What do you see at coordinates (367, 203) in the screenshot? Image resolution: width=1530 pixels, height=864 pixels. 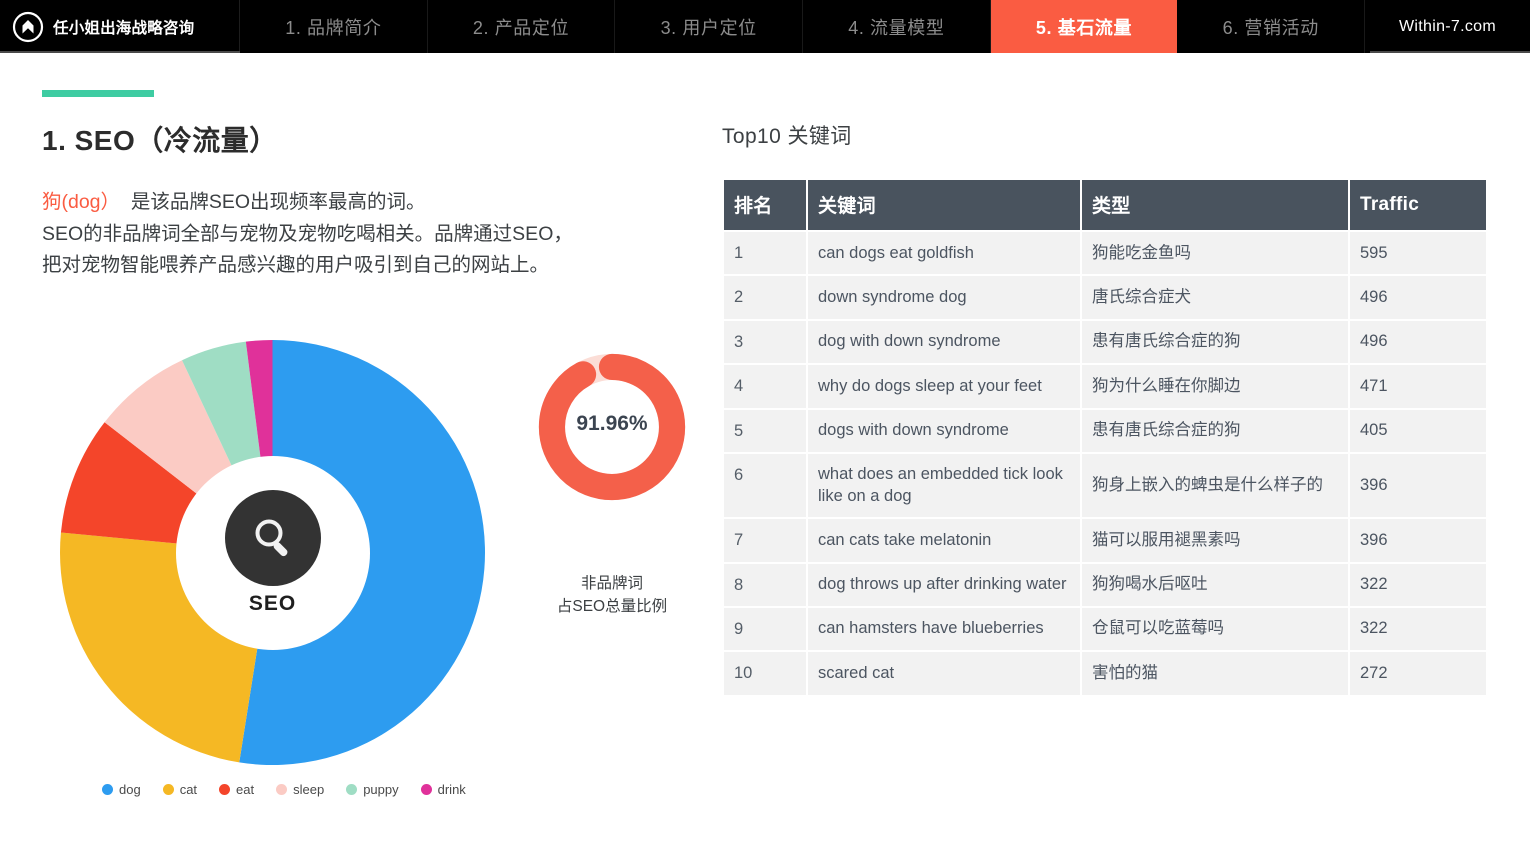 I see `description-line-1: 狗(dog） 是该品牌SEO出现频率最高的词。` at bounding box center [367, 203].